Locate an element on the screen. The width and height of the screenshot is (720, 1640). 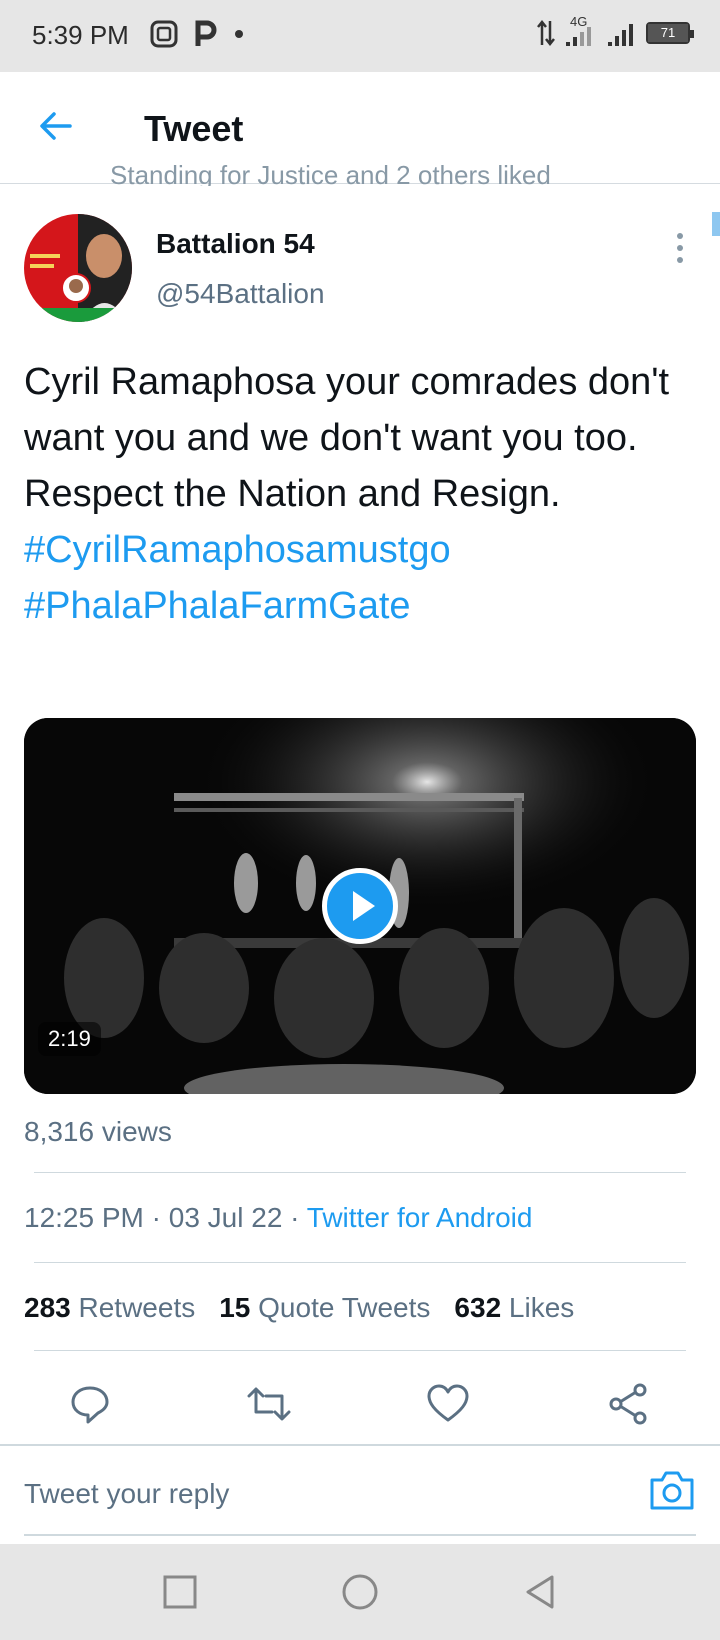
tweet-actions is located at coordinates (360, 1408).